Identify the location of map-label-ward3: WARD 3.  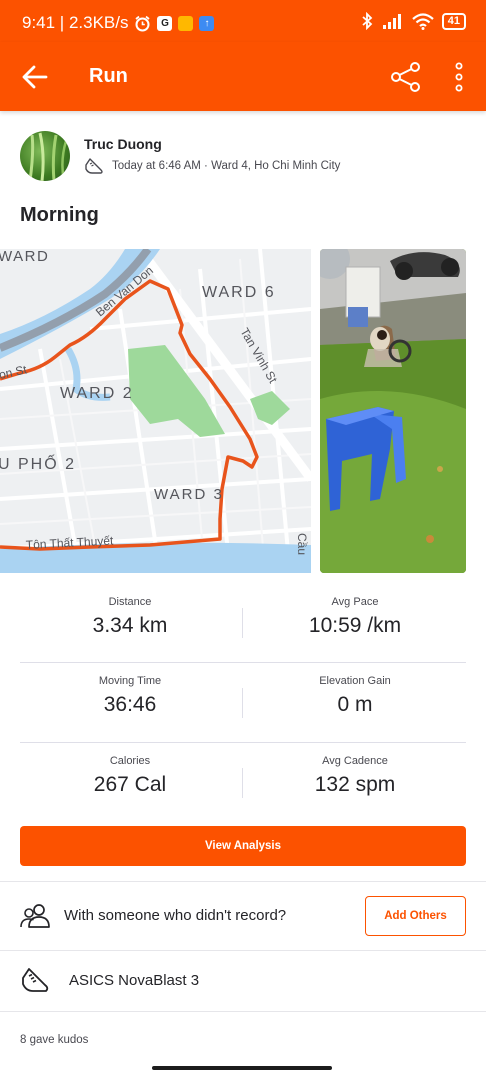
(189, 494).